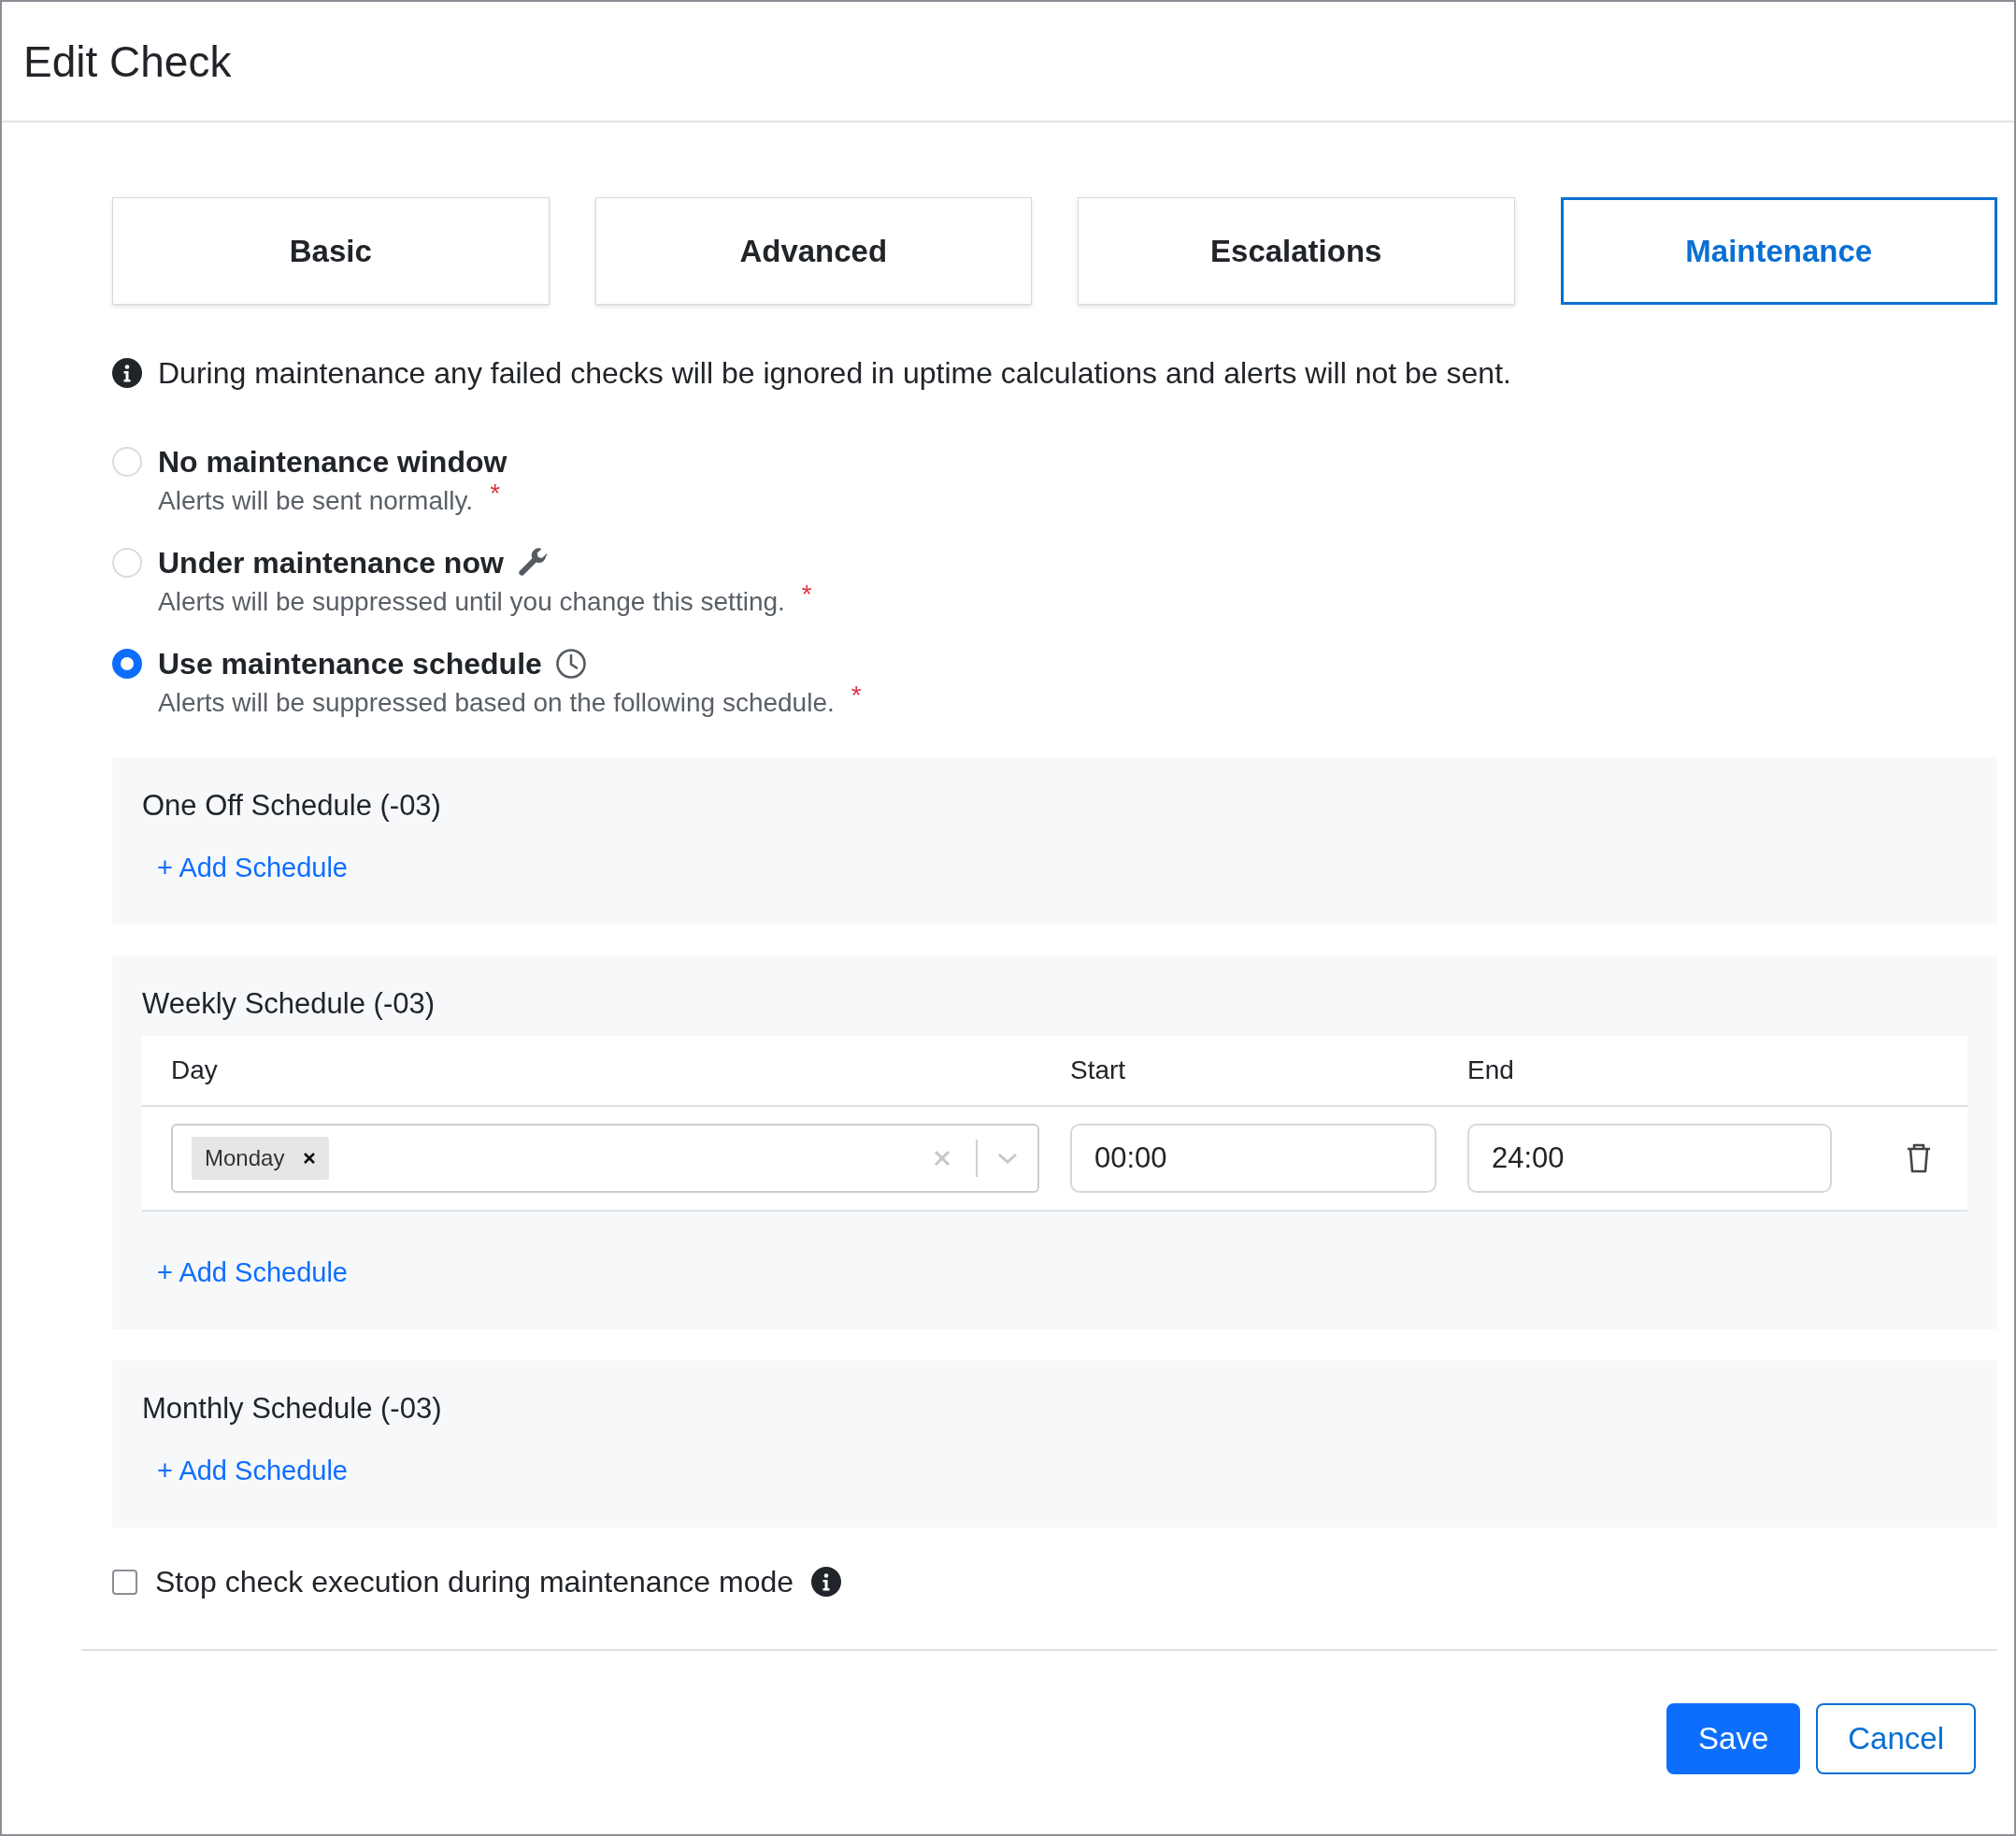 The width and height of the screenshot is (2016, 1836). What do you see at coordinates (331, 251) in the screenshot?
I see `tab: Basic` at bounding box center [331, 251].